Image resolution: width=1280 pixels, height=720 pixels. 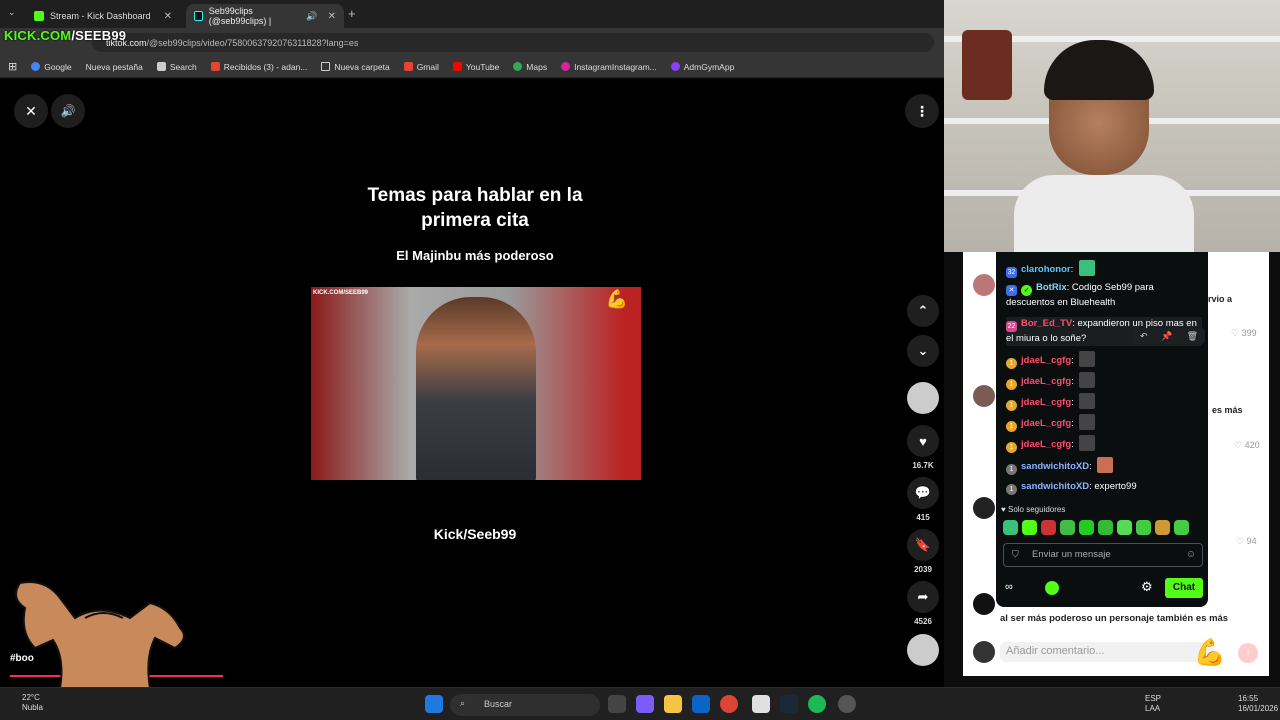 I want to click on like-button: ♥ 16.7K, so click(x=923, y=447).